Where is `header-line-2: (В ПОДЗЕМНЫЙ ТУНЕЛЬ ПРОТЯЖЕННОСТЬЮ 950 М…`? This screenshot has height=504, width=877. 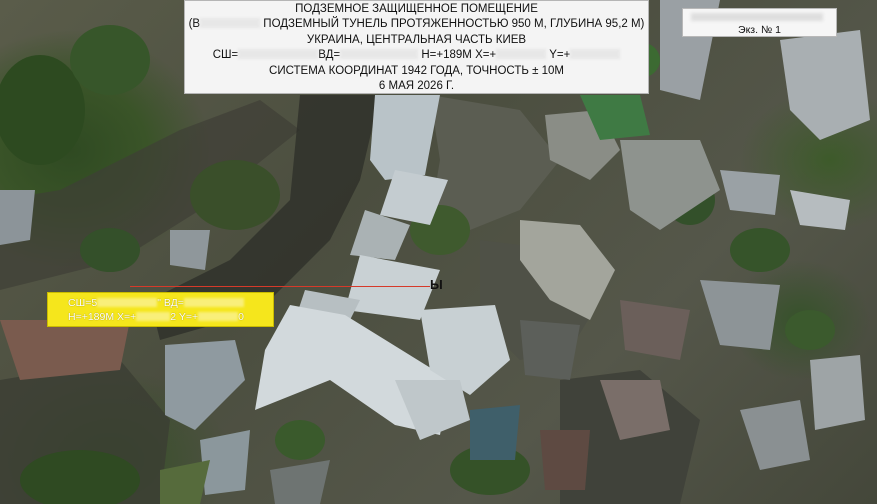
header-line-2: (В ПОДЗЕМНЫЙ ТУНЕЛЬ ПРОТЯЖЕННОСТЬЮ 950 М… is located at coordinates (416, 24).